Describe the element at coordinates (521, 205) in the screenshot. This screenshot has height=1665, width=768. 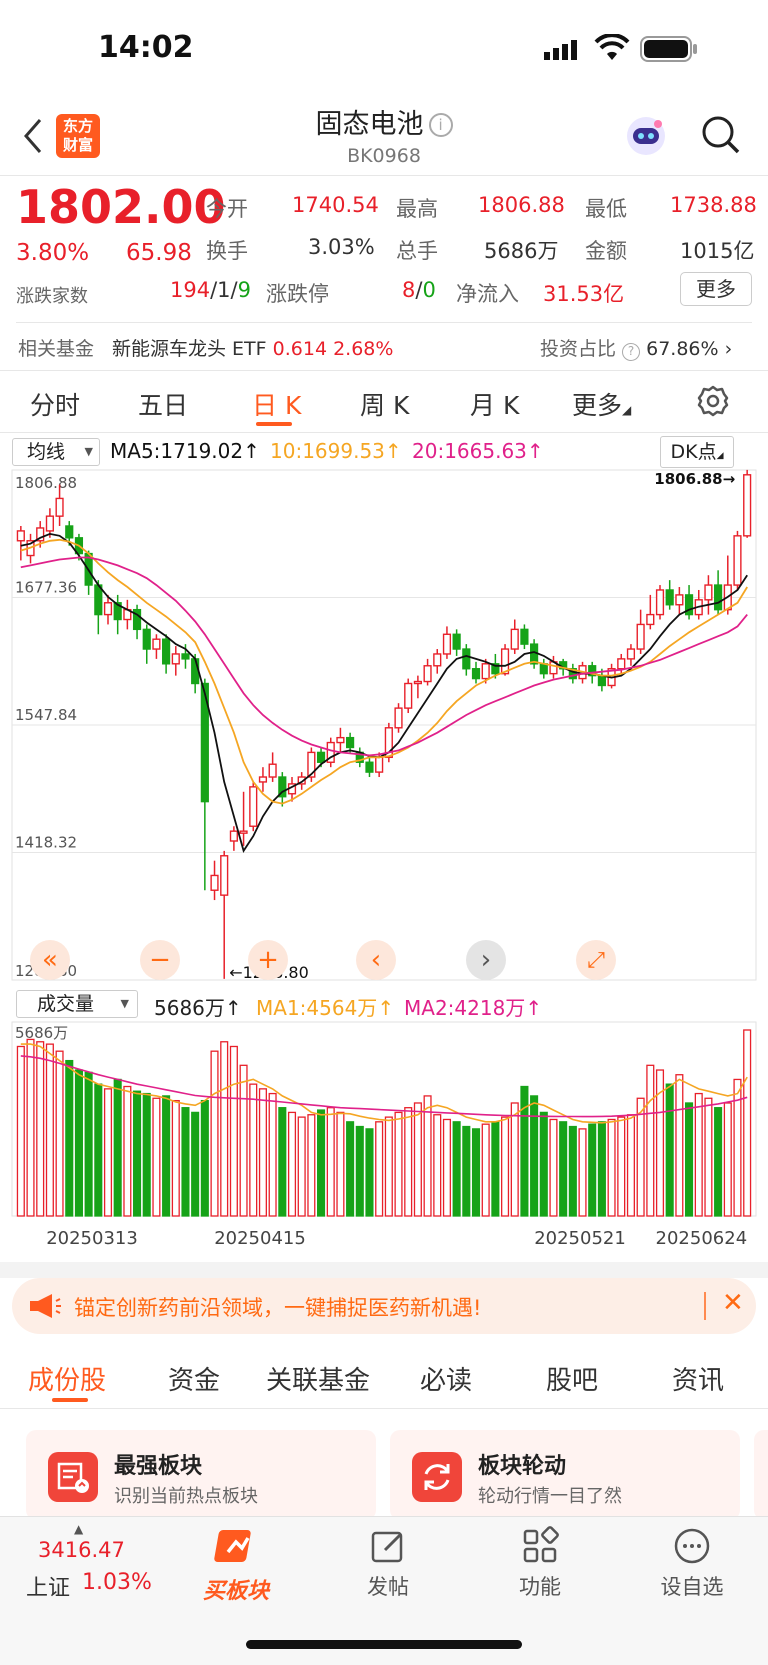
I see `high-value: 1806.88` at that location.